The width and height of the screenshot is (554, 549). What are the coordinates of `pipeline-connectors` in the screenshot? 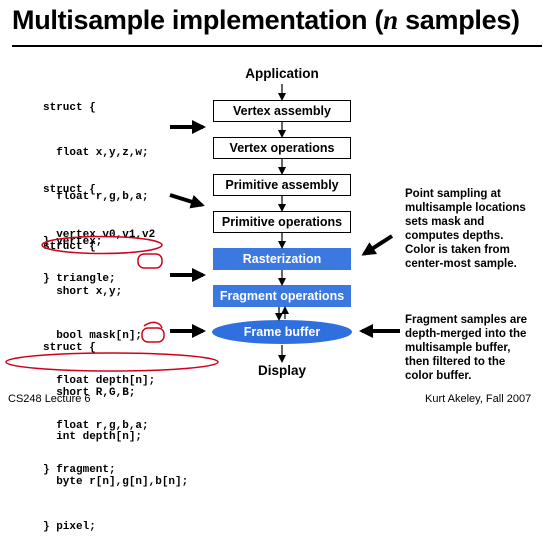 It's located at (282, 223).